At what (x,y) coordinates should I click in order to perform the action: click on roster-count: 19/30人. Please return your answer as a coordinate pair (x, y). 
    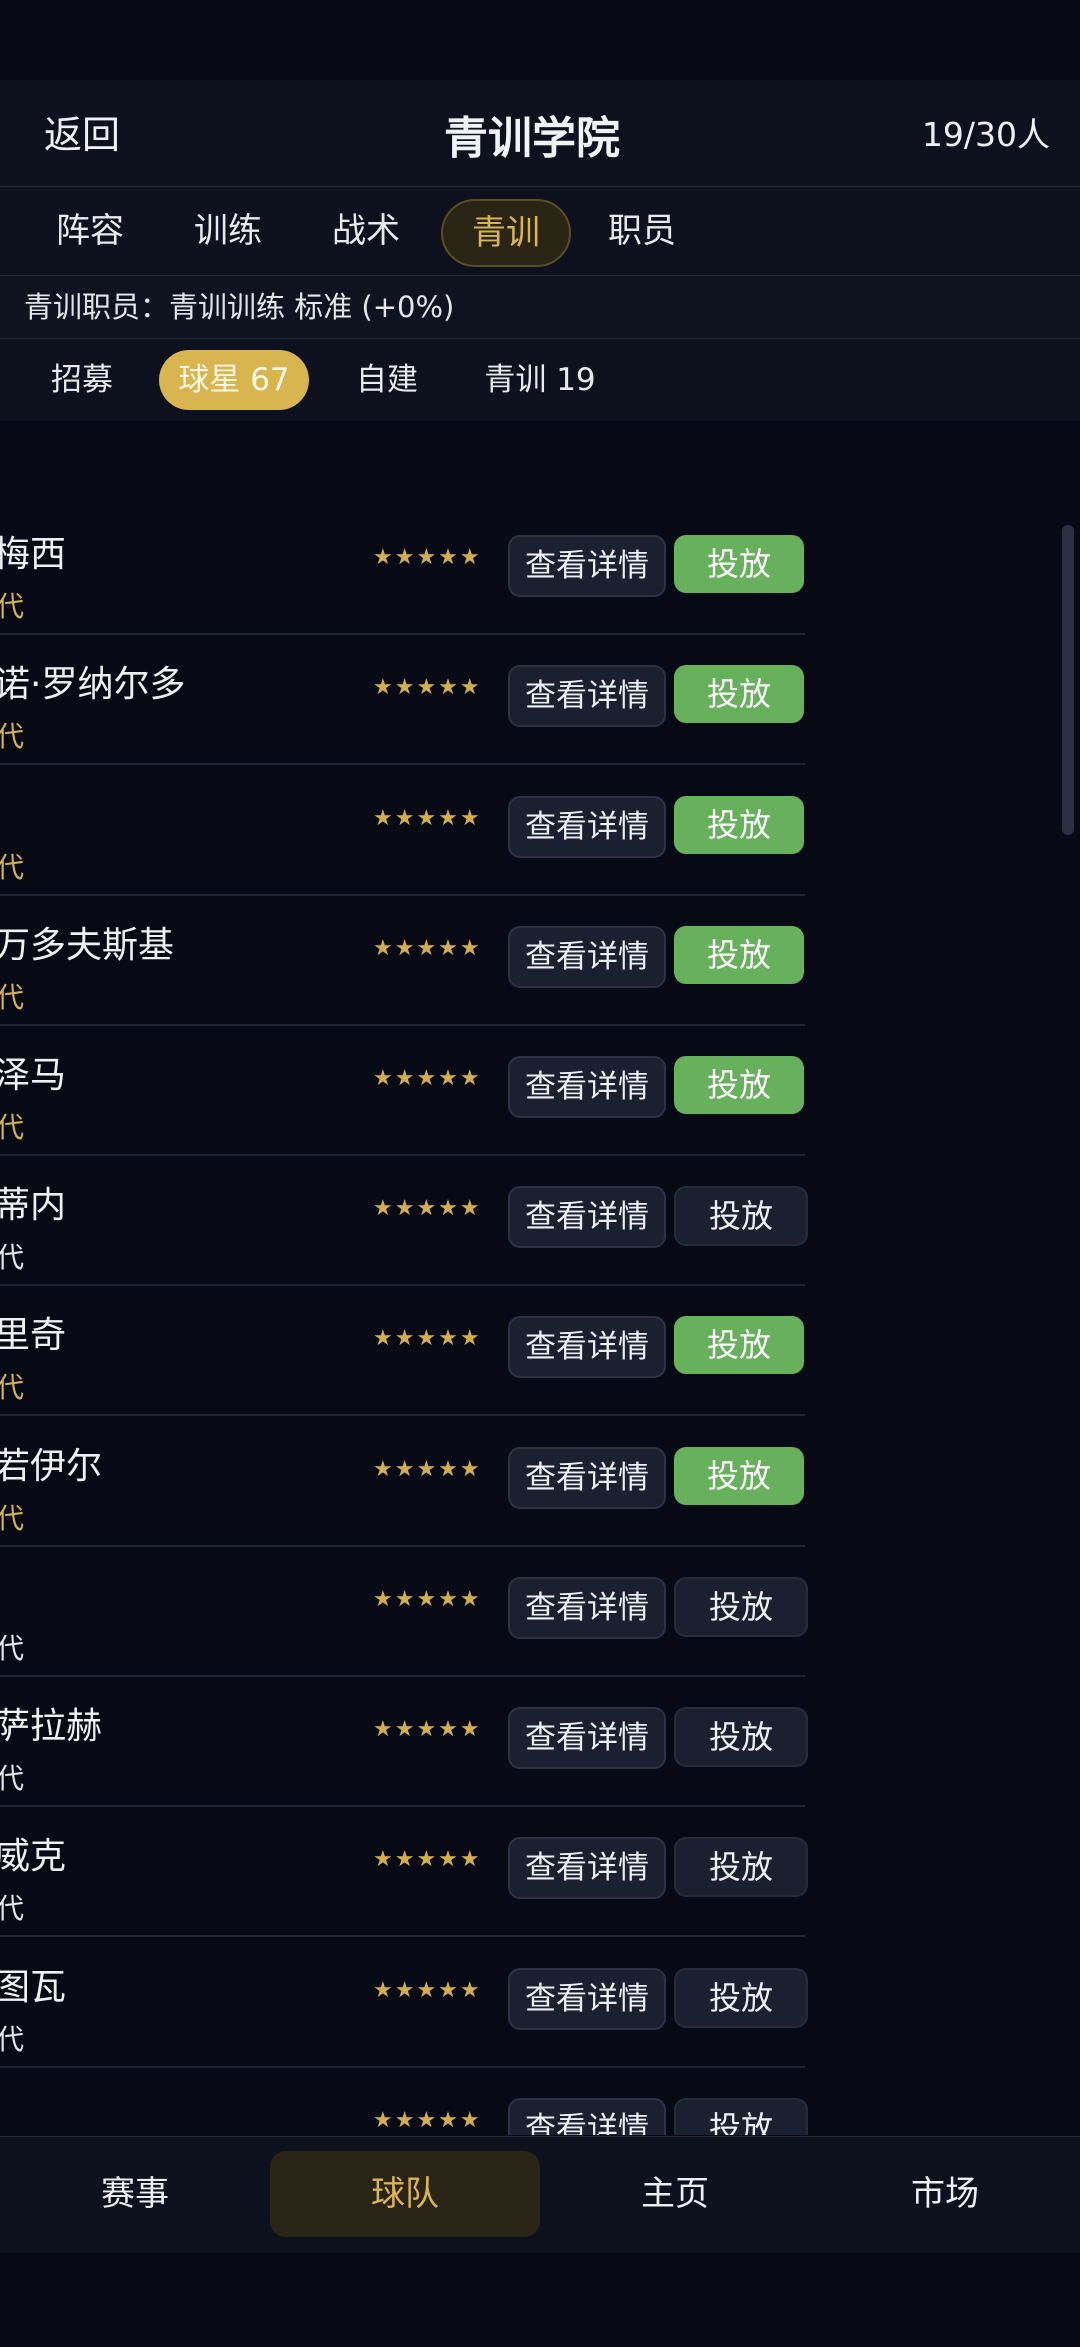
    Looking at the image, I should click on (985, 134).